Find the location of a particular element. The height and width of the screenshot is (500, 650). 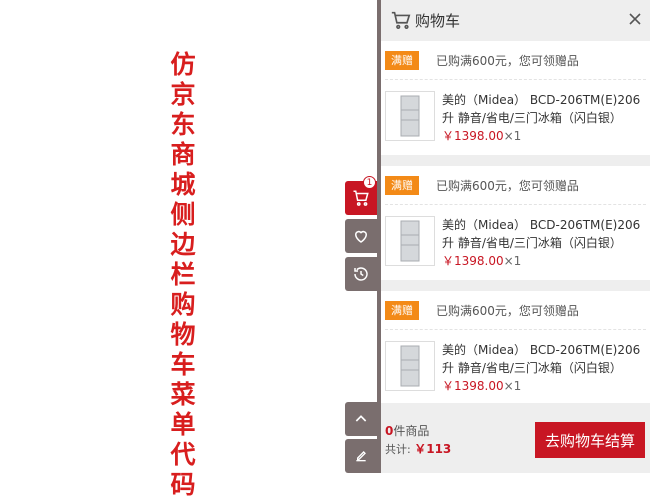

cart-panel-title: 购物车 is located at coordinates (438, 20).